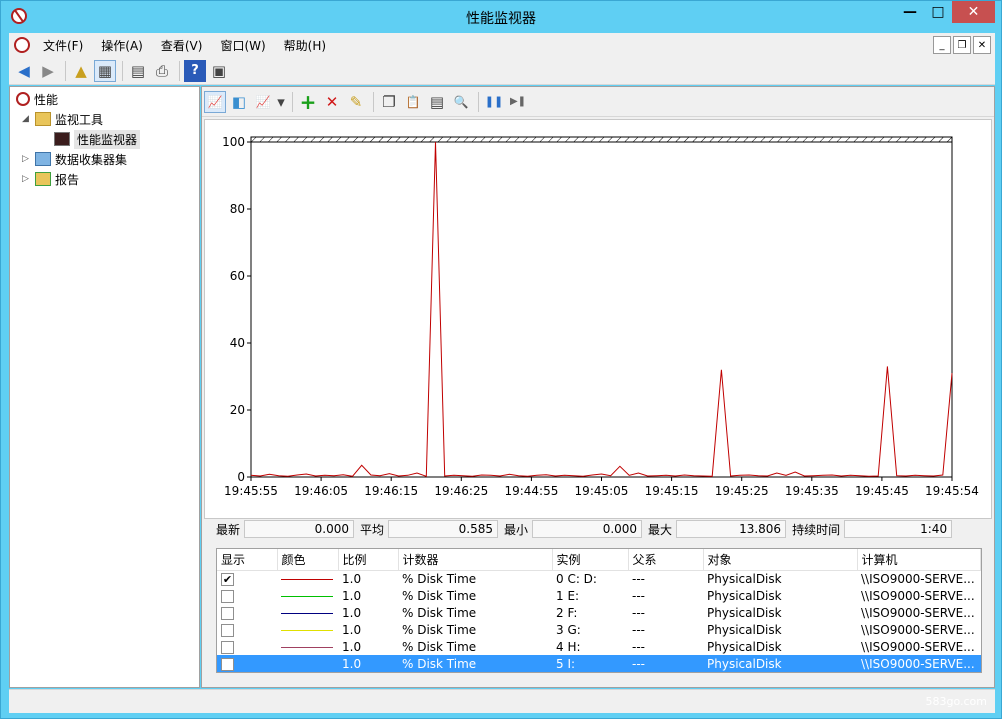 This screenshot has width=1002, height=719. I want to click on status-bar, so click(502, 701).